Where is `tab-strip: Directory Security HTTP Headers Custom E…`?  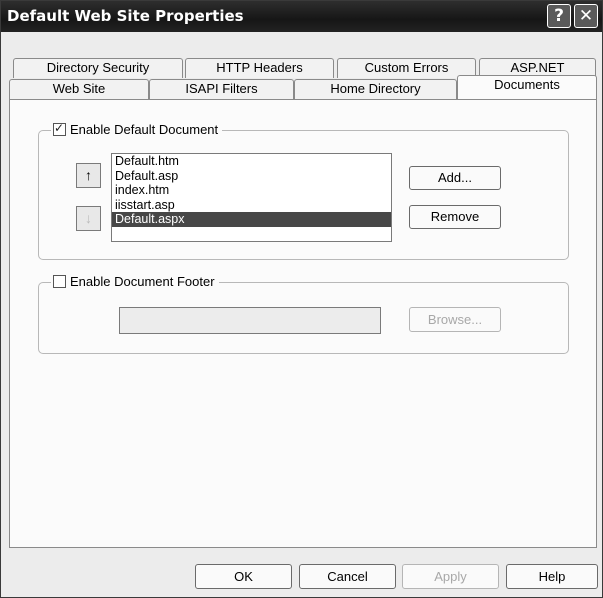 tab-strip: Directory Security HTTP Headers Custom E… is located at coordinates (301, 67).